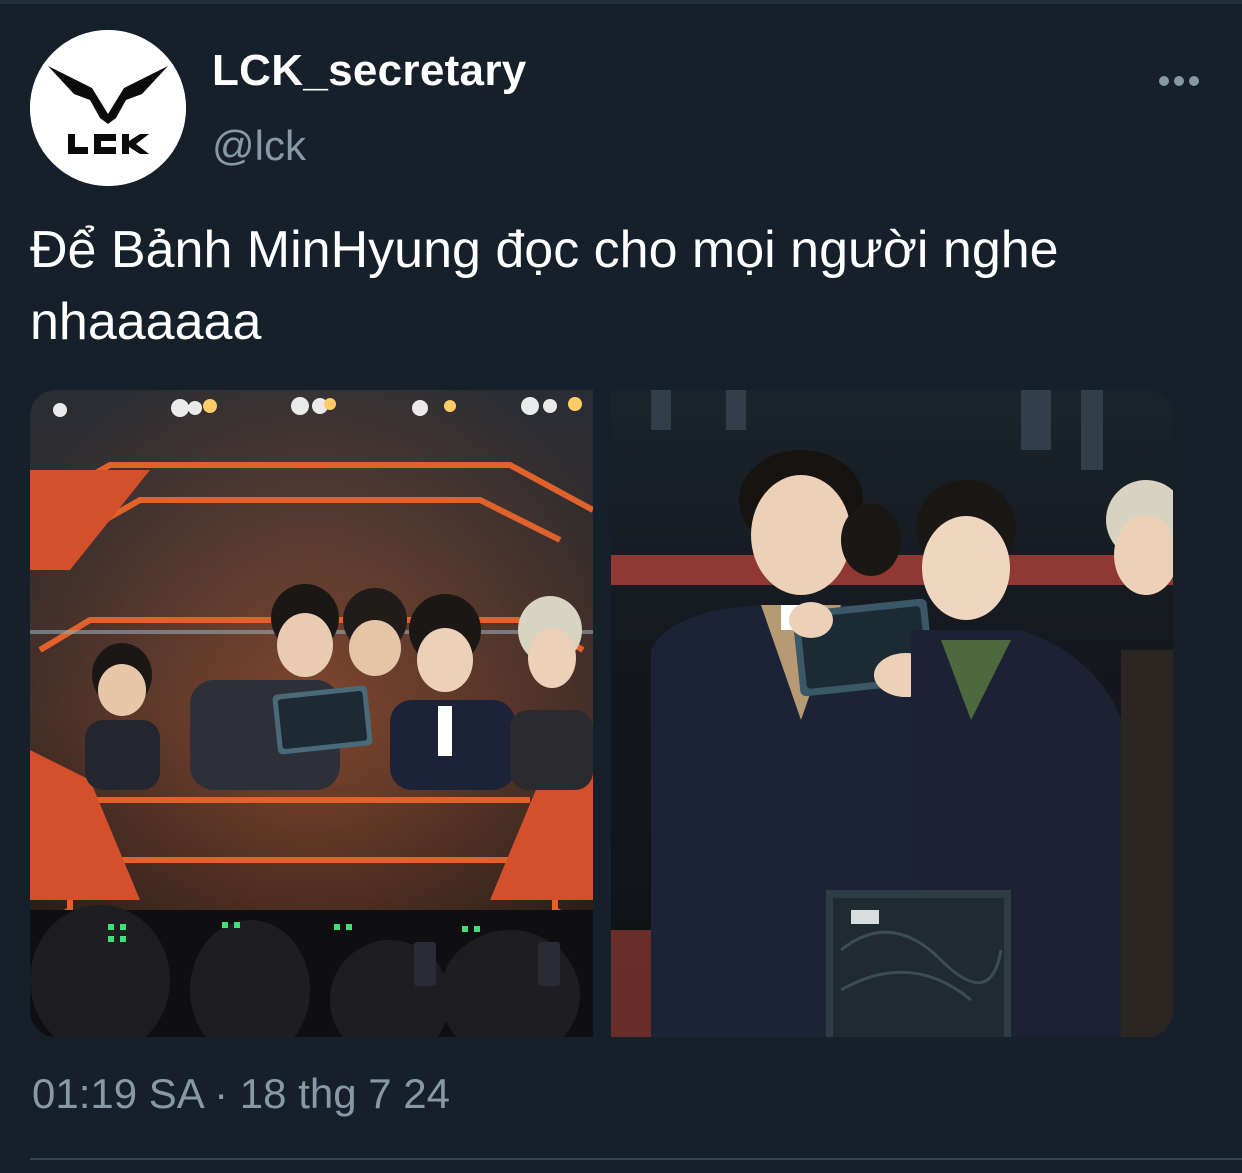 The height and width of the screenshot is (1173, 1242). What do you see at coordinates (259, 146) in the screenshot?
I see `user-handle: @lck` at bounding box center [259, 146].